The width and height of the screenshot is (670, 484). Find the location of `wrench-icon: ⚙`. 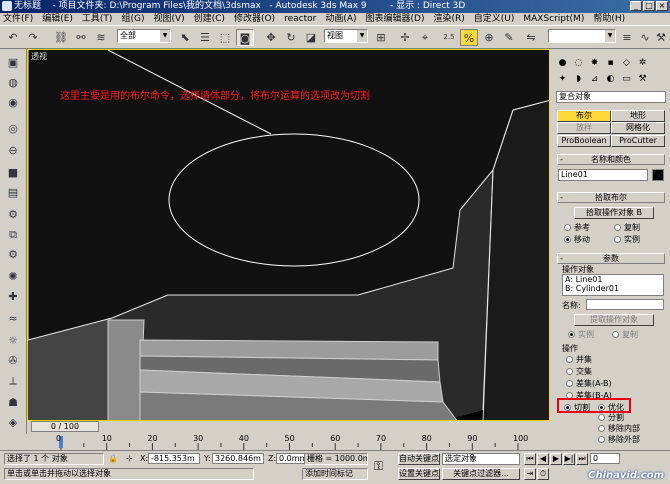

wrench-icon: ⚙ is located at coordinates (13, 215).